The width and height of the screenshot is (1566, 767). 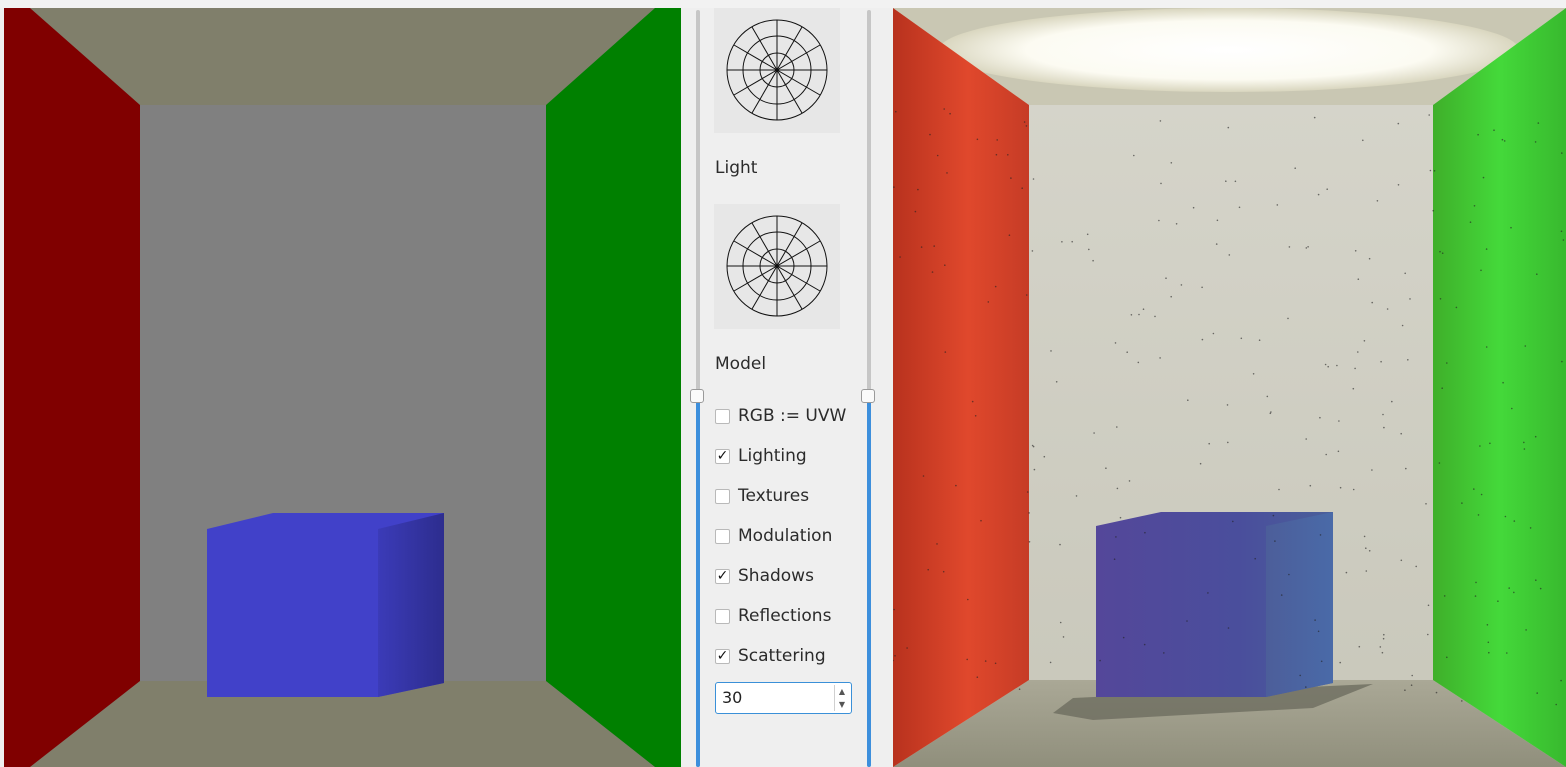 I want to click on left-slider-handle, so click(x=697, y=396).